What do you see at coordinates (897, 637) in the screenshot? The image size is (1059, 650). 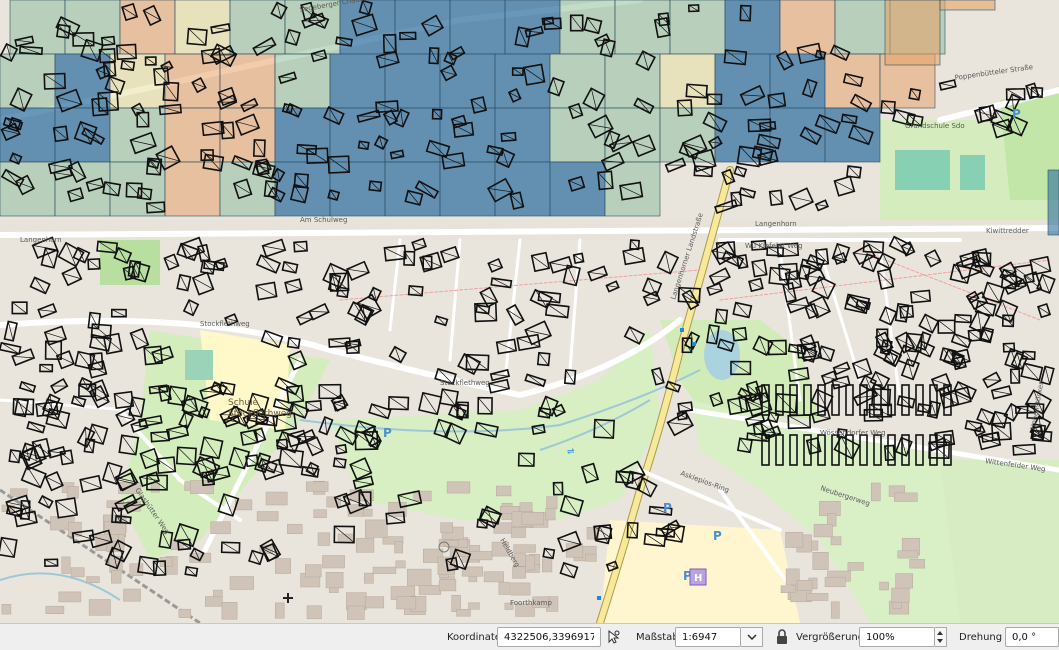 I see `magnification-spinbox` at bounding box center [897, 637].